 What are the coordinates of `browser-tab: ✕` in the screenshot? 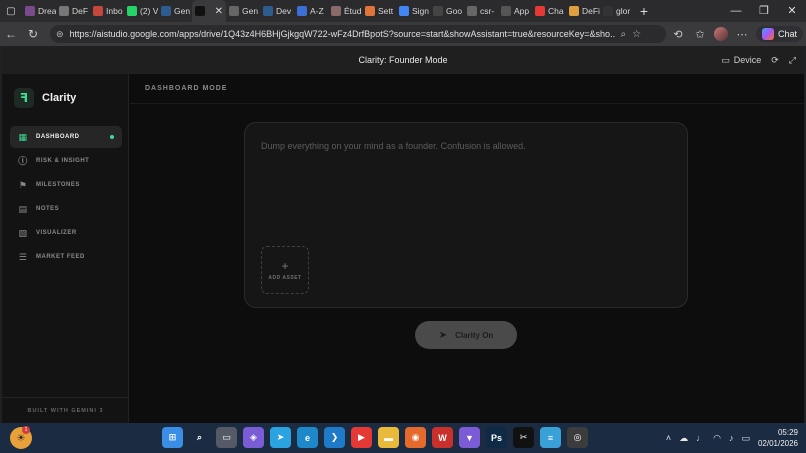 It's located at (209, 11).